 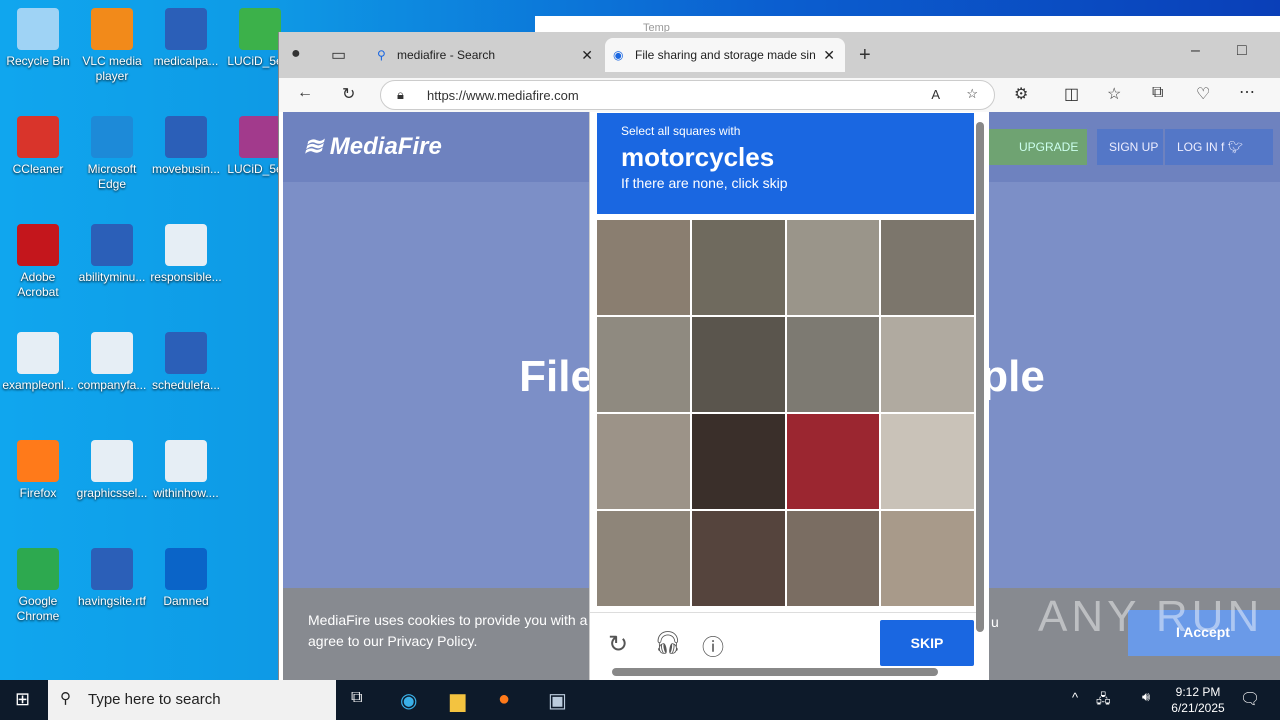 I want to click on desktop-icon: Microsoft Edge, so click(x=112, y=154).